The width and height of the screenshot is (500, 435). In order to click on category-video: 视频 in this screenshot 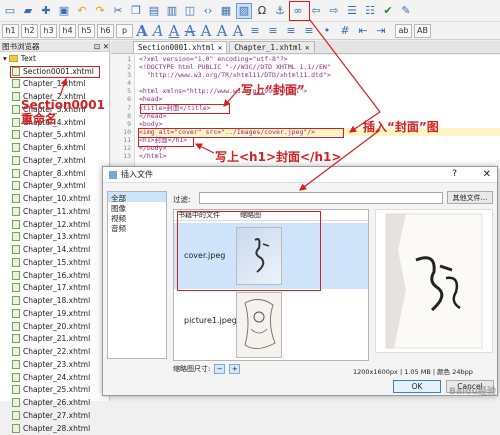, I will do `click(137, 217)`.